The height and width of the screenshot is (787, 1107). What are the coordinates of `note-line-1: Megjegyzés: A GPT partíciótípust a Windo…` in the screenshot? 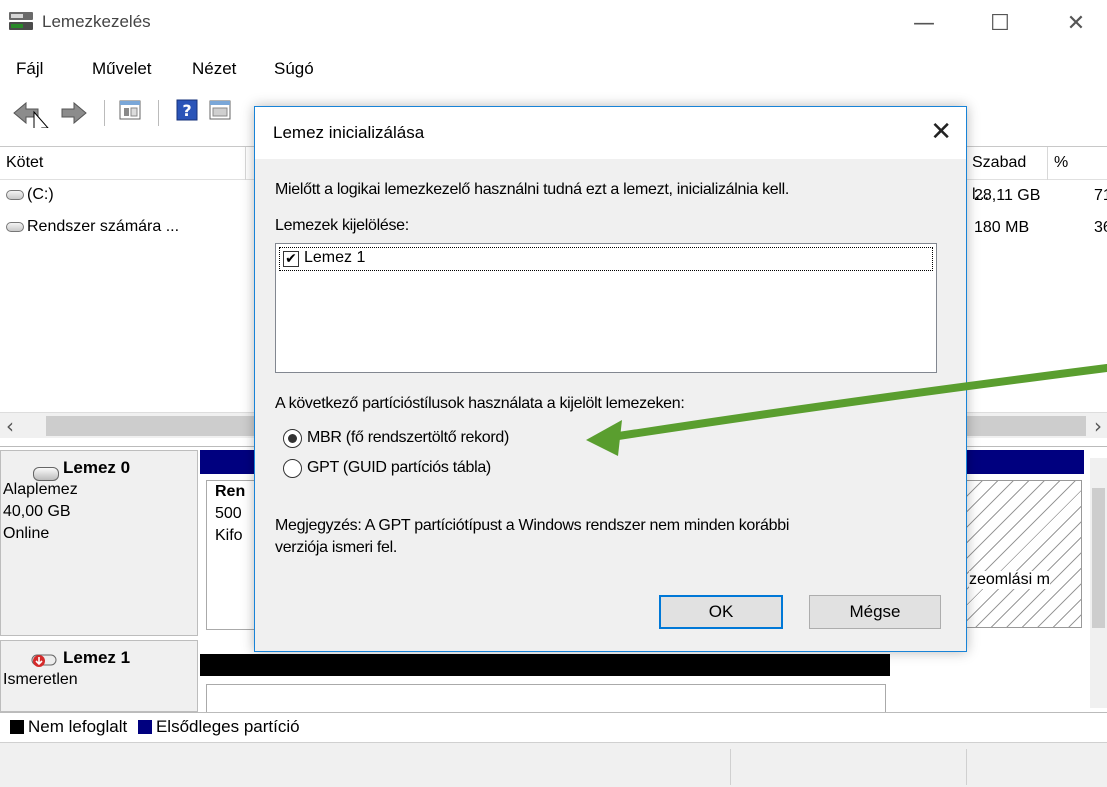 It's located at (532, 525).